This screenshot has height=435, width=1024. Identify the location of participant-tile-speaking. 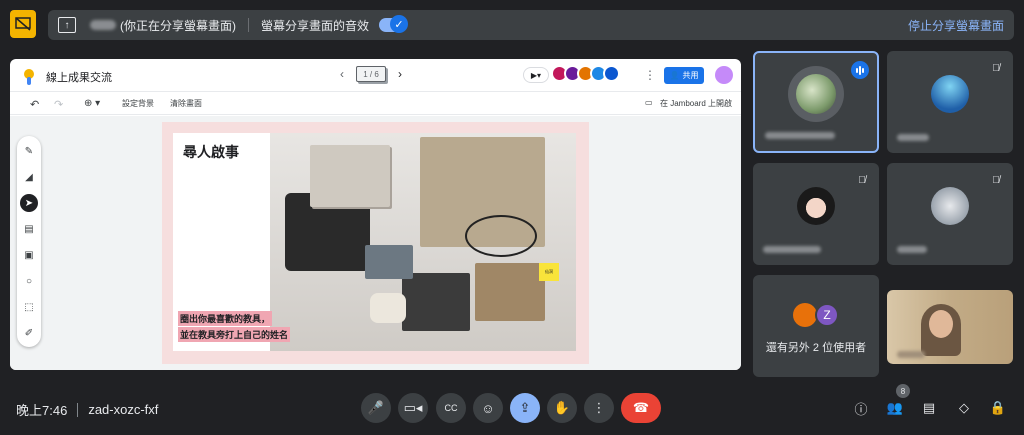
(816, 102).